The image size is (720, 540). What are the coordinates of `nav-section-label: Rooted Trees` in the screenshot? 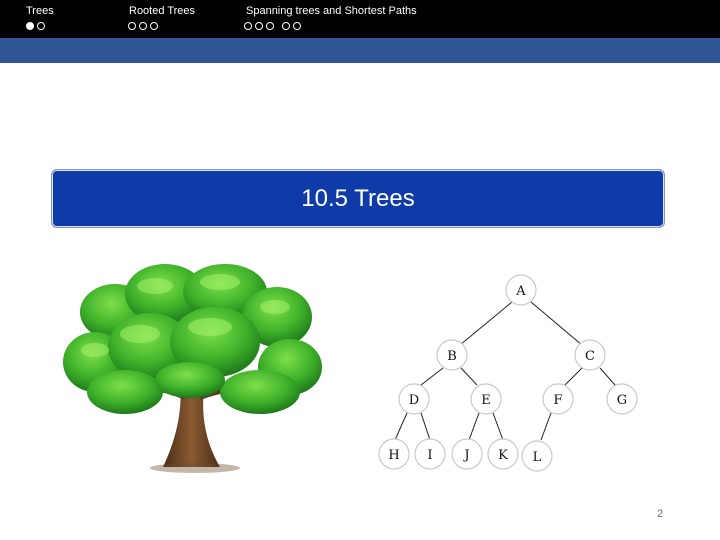 It's located at (162, 11).